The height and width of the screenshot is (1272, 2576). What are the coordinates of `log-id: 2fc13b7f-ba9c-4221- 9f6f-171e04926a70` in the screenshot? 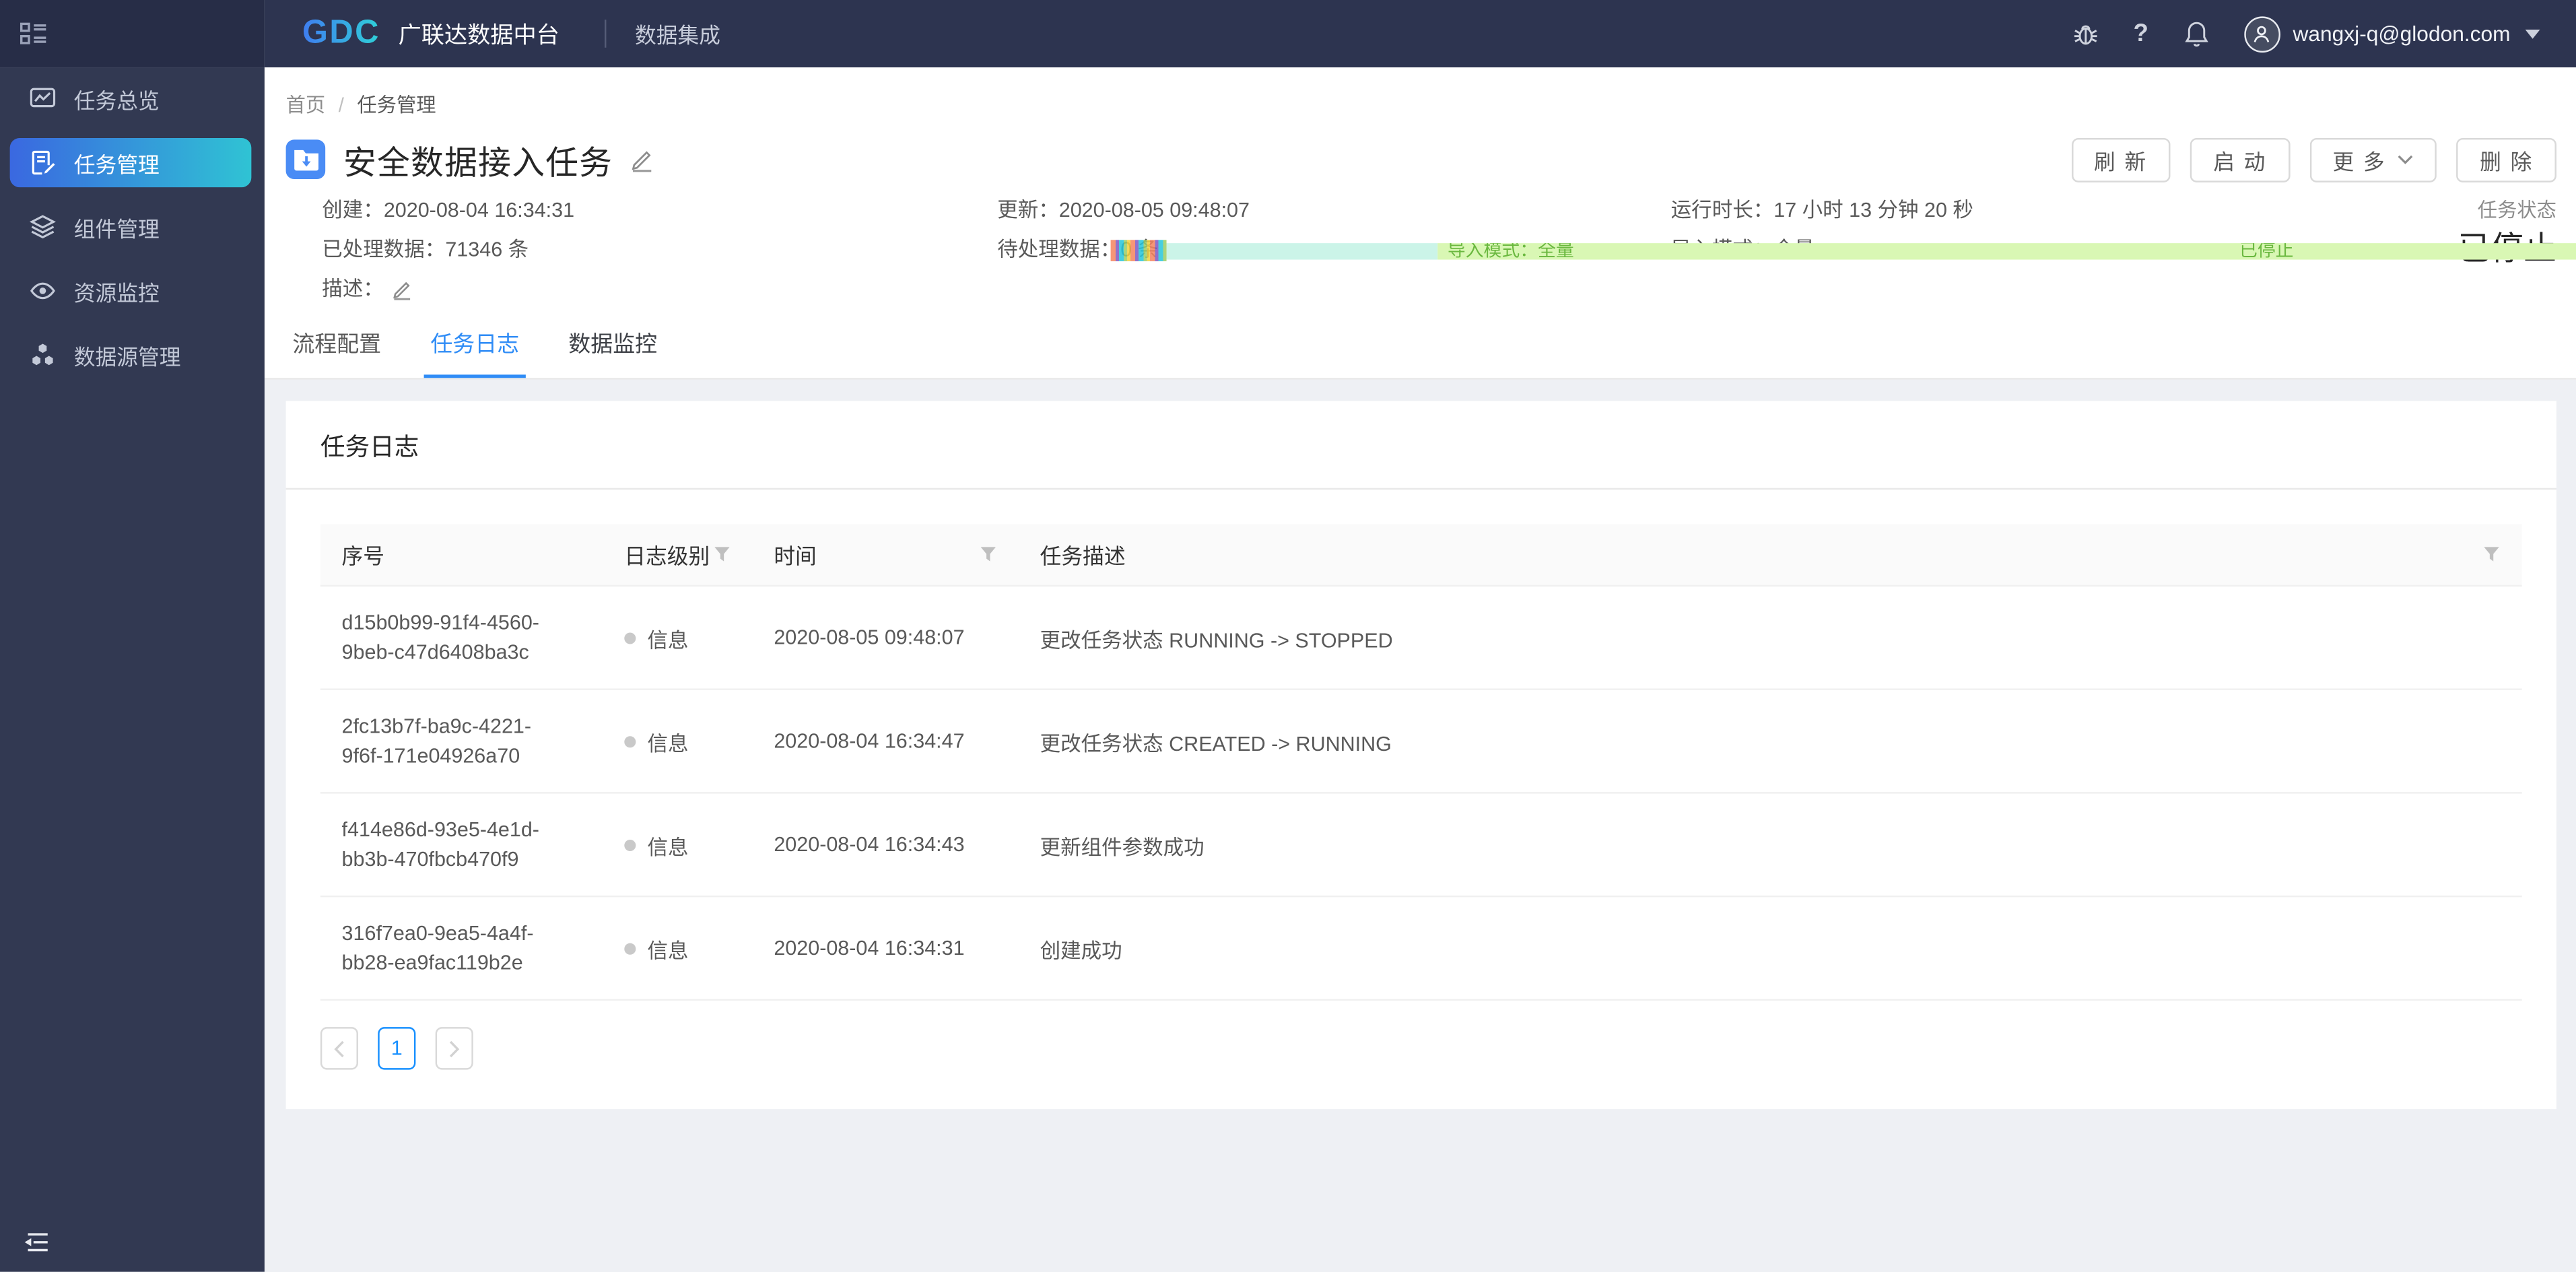 It's located at (436, 741).